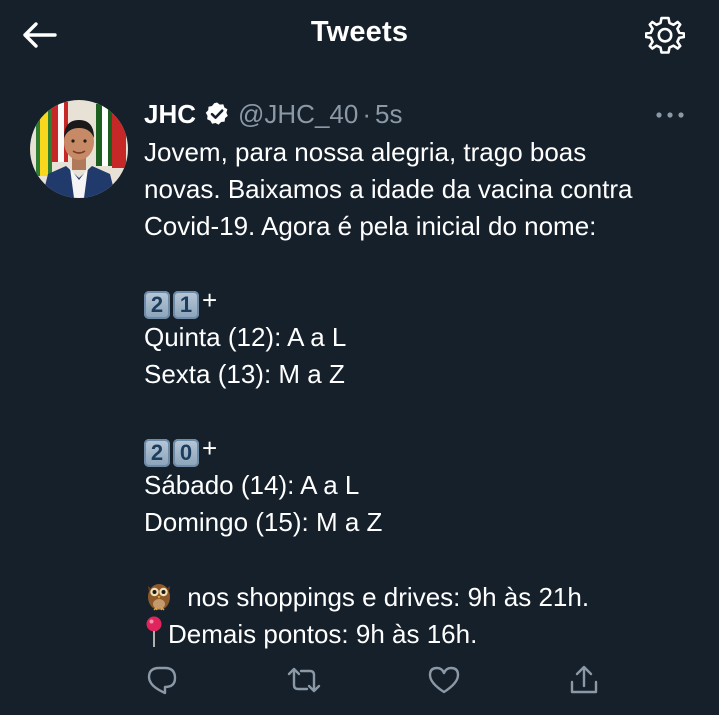 Image resolution: width=719 pixels, height=715 pixels. What do you see at coordinates (388, 114) in the screenshot?
I see `tweet-timestamp: 5s` at bounding box center [388, 114].